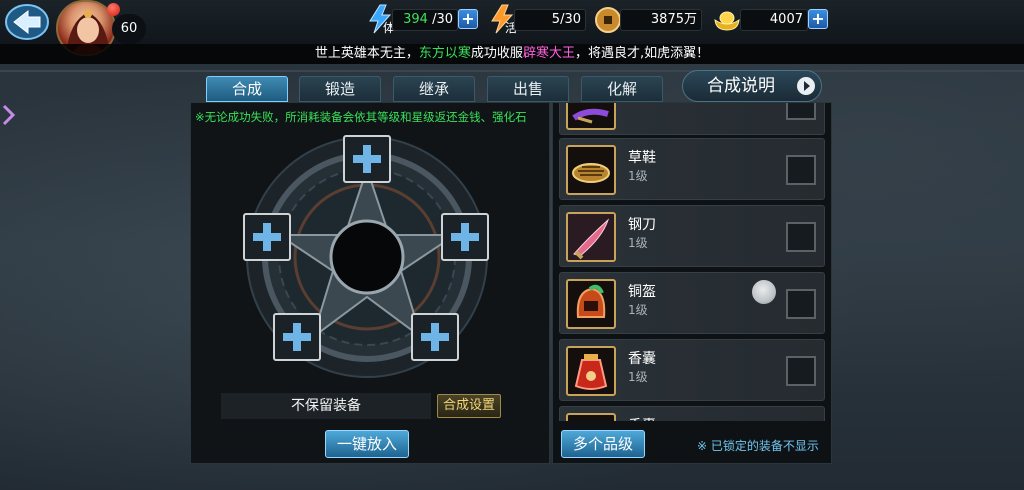 The image size is (1024, 490). What do you see at coordinates (367, 444) in the screenshot?
I see `auto-fill-button: 一键放入` at bounding box center [367, 444].